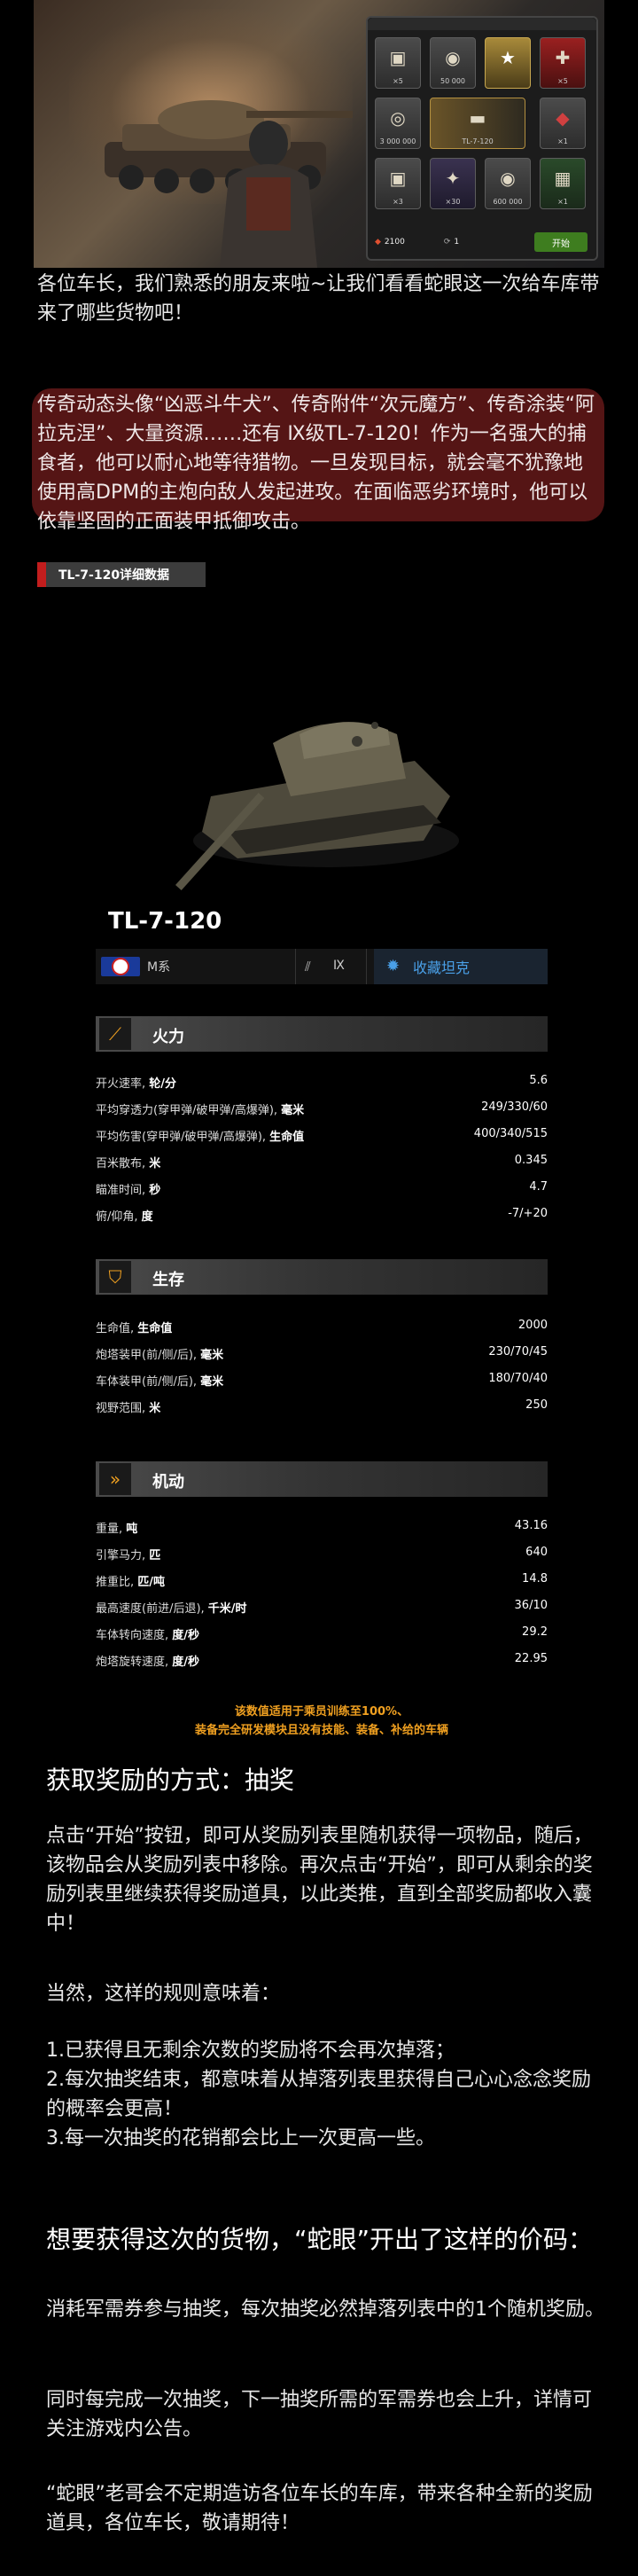 The height and width of the screenshot is (2576, 638). What do you see at coordinates (151, 1582) in the screenshot?
I see `stat-unit: 匹/吨` at bounding box center [151, 1582].